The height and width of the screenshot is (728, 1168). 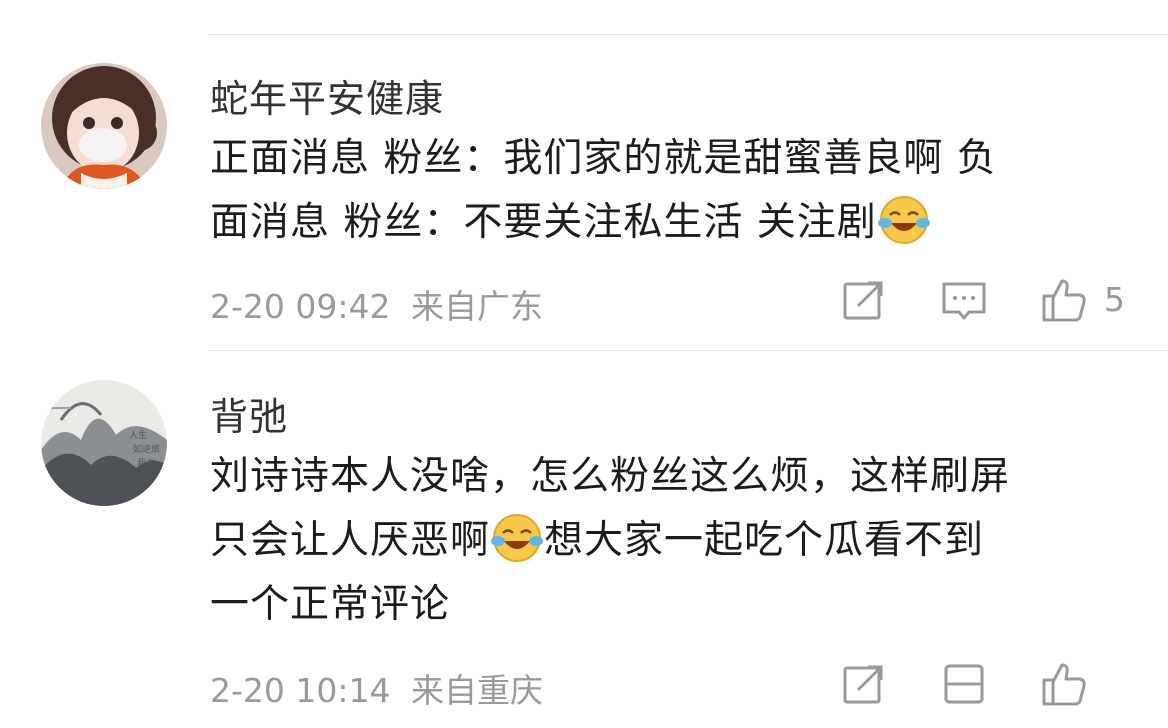 What do you see at coordinates (300, 690) in the screenshot?
I see `timestamp: 2-20 10:14` at bounding box center [300, 690].